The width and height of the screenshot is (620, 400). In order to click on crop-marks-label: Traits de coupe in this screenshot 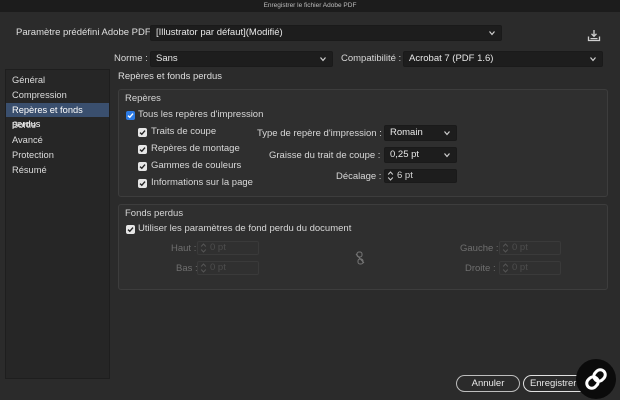, I will do `click(184, 131)`.